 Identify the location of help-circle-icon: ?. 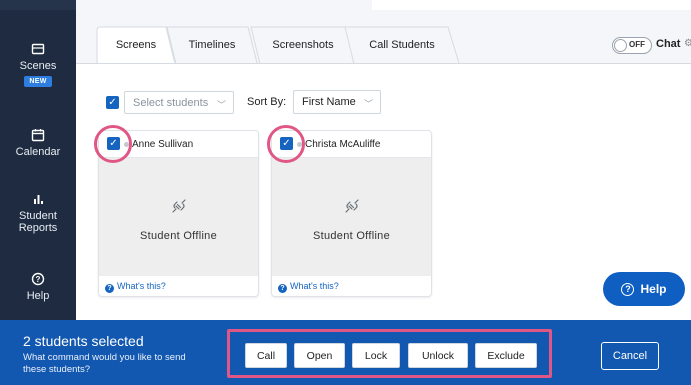
(628, 289).